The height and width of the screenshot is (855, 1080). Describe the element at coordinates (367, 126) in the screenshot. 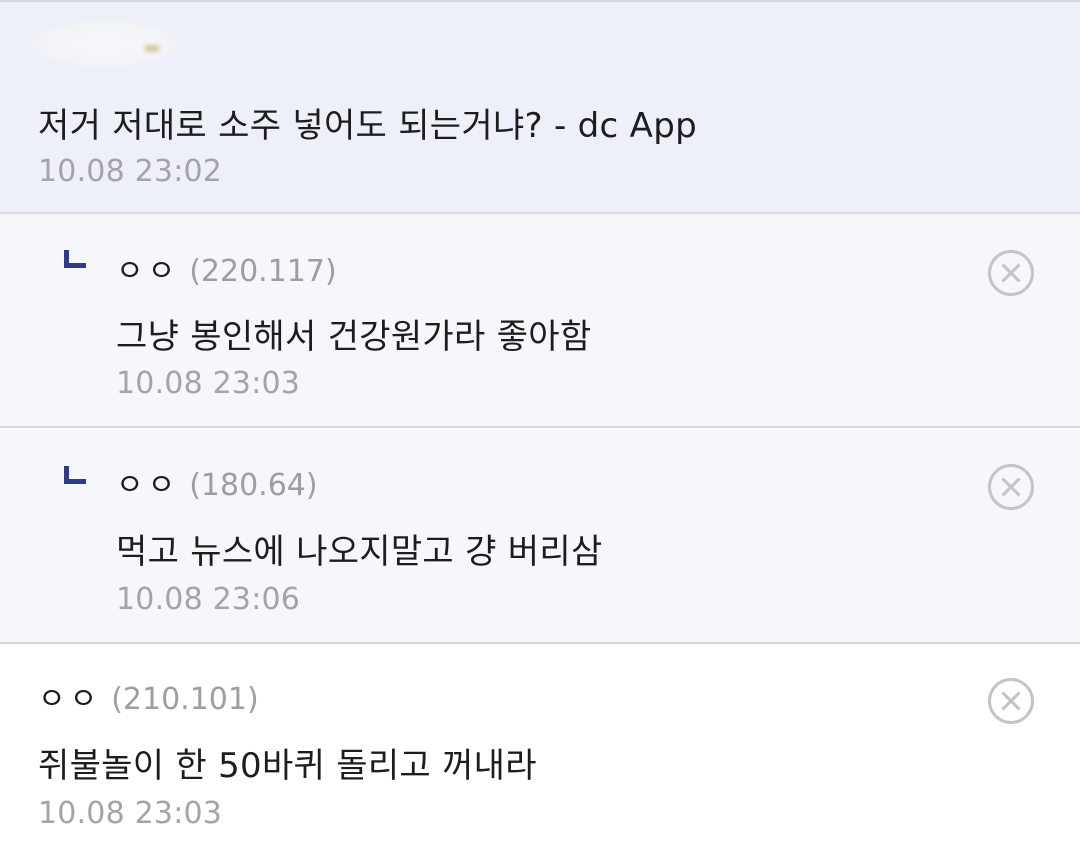

I see `comment-text: 저거 저대로 소주 넣어도 되는거냐? - dc App` at that location.